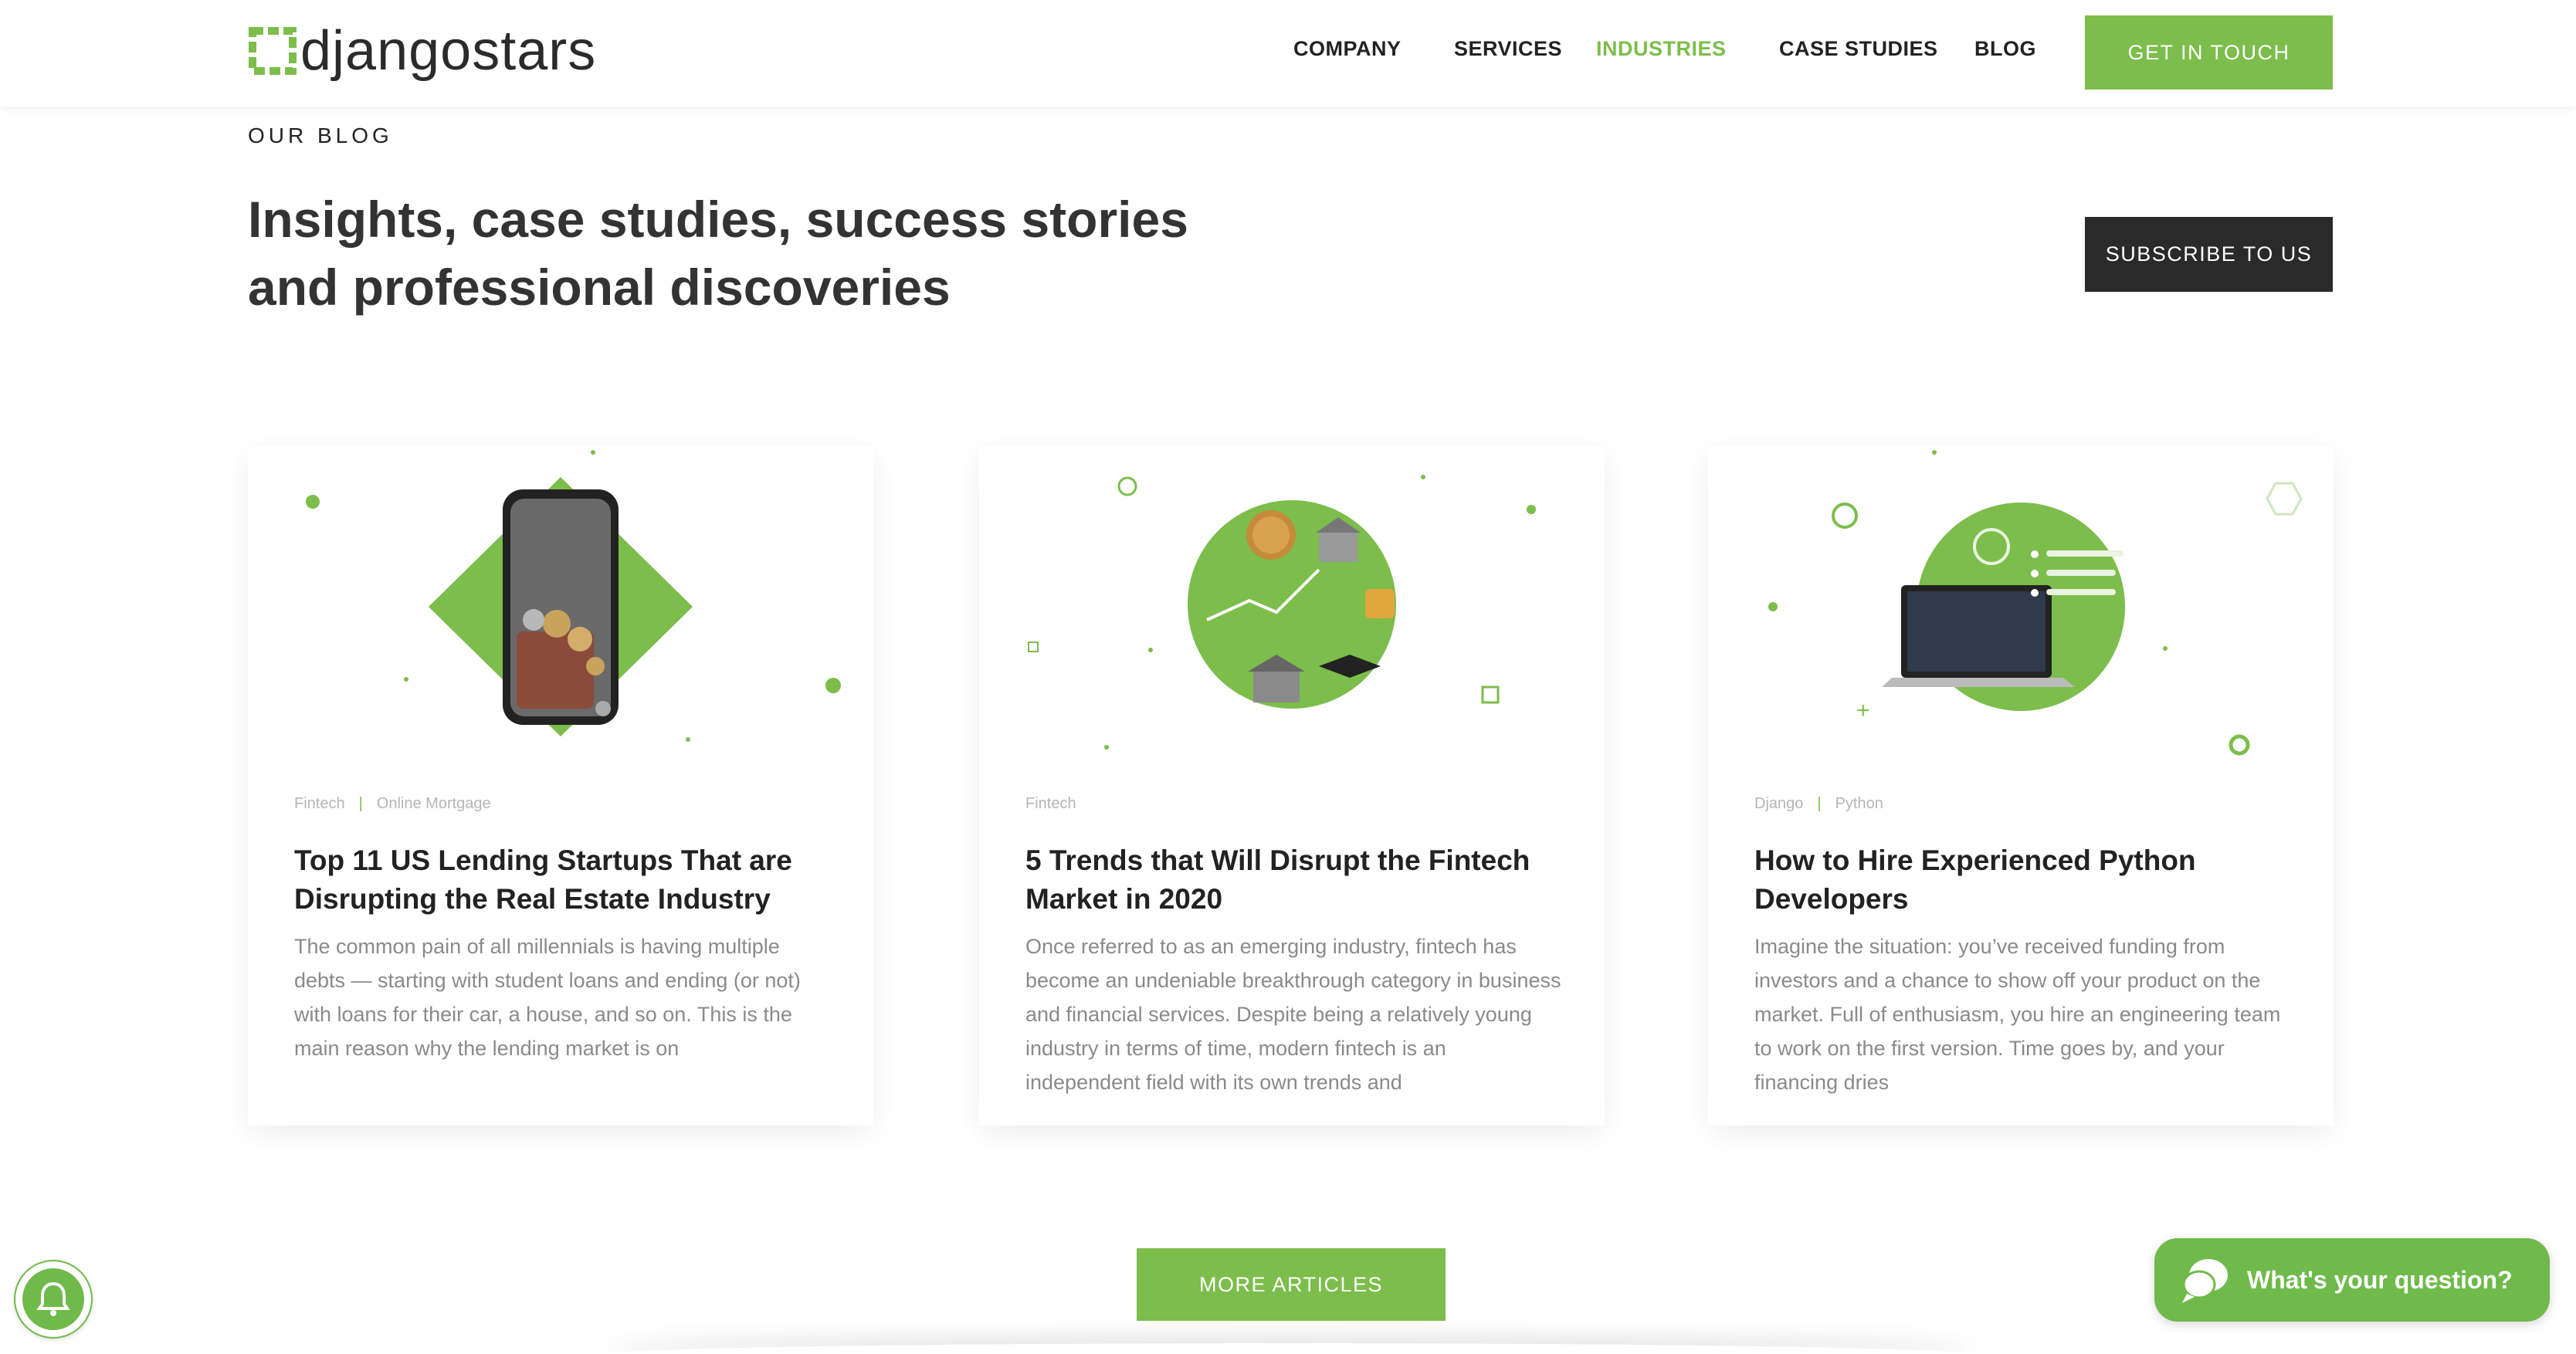  Describe the element at coordinates (1661, 49) in the screenshot. I see `nav-industries: INDUSTRIES` at that location.